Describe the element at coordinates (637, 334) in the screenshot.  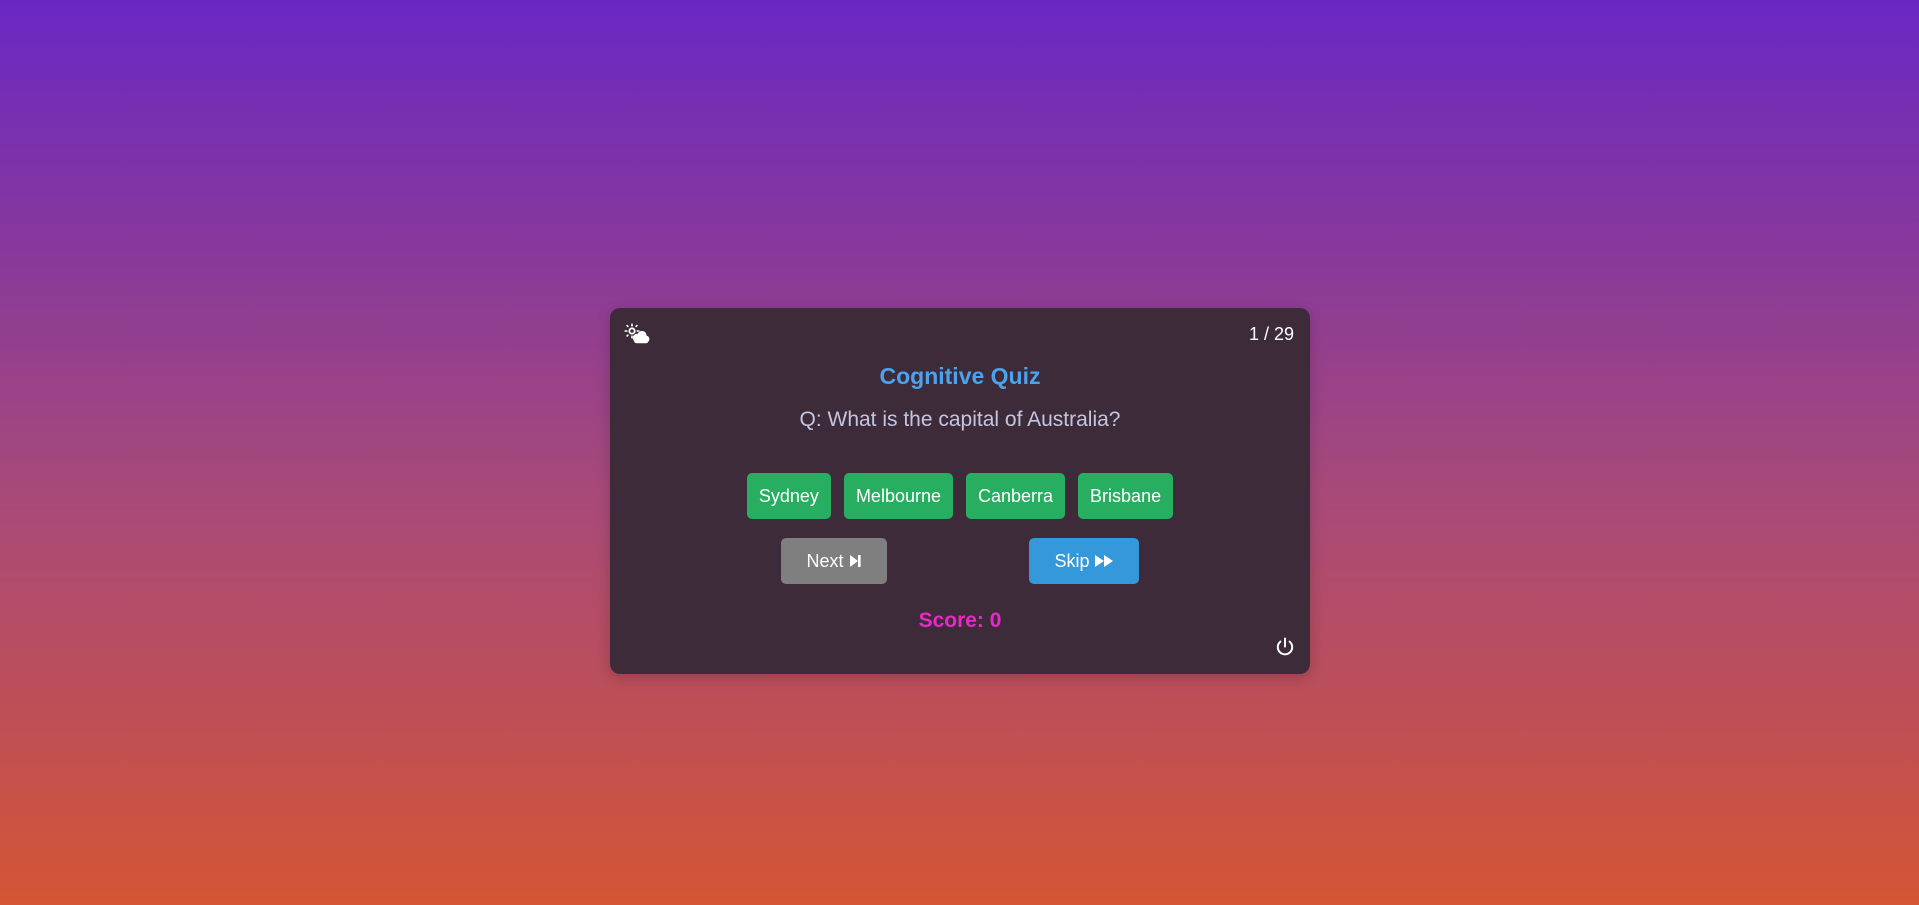
I see `sun-cloud-icon` at that location.